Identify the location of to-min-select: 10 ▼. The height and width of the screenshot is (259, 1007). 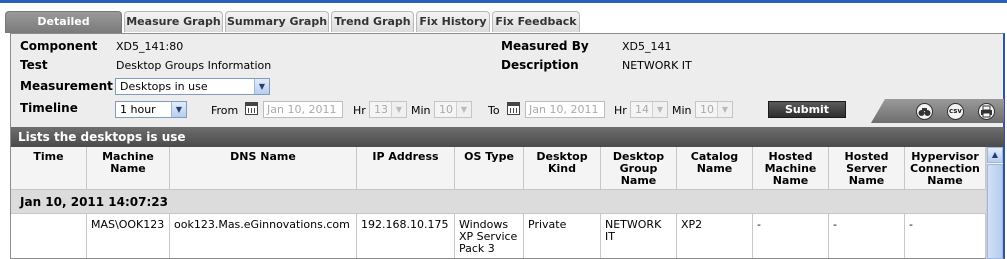
(714, 109).